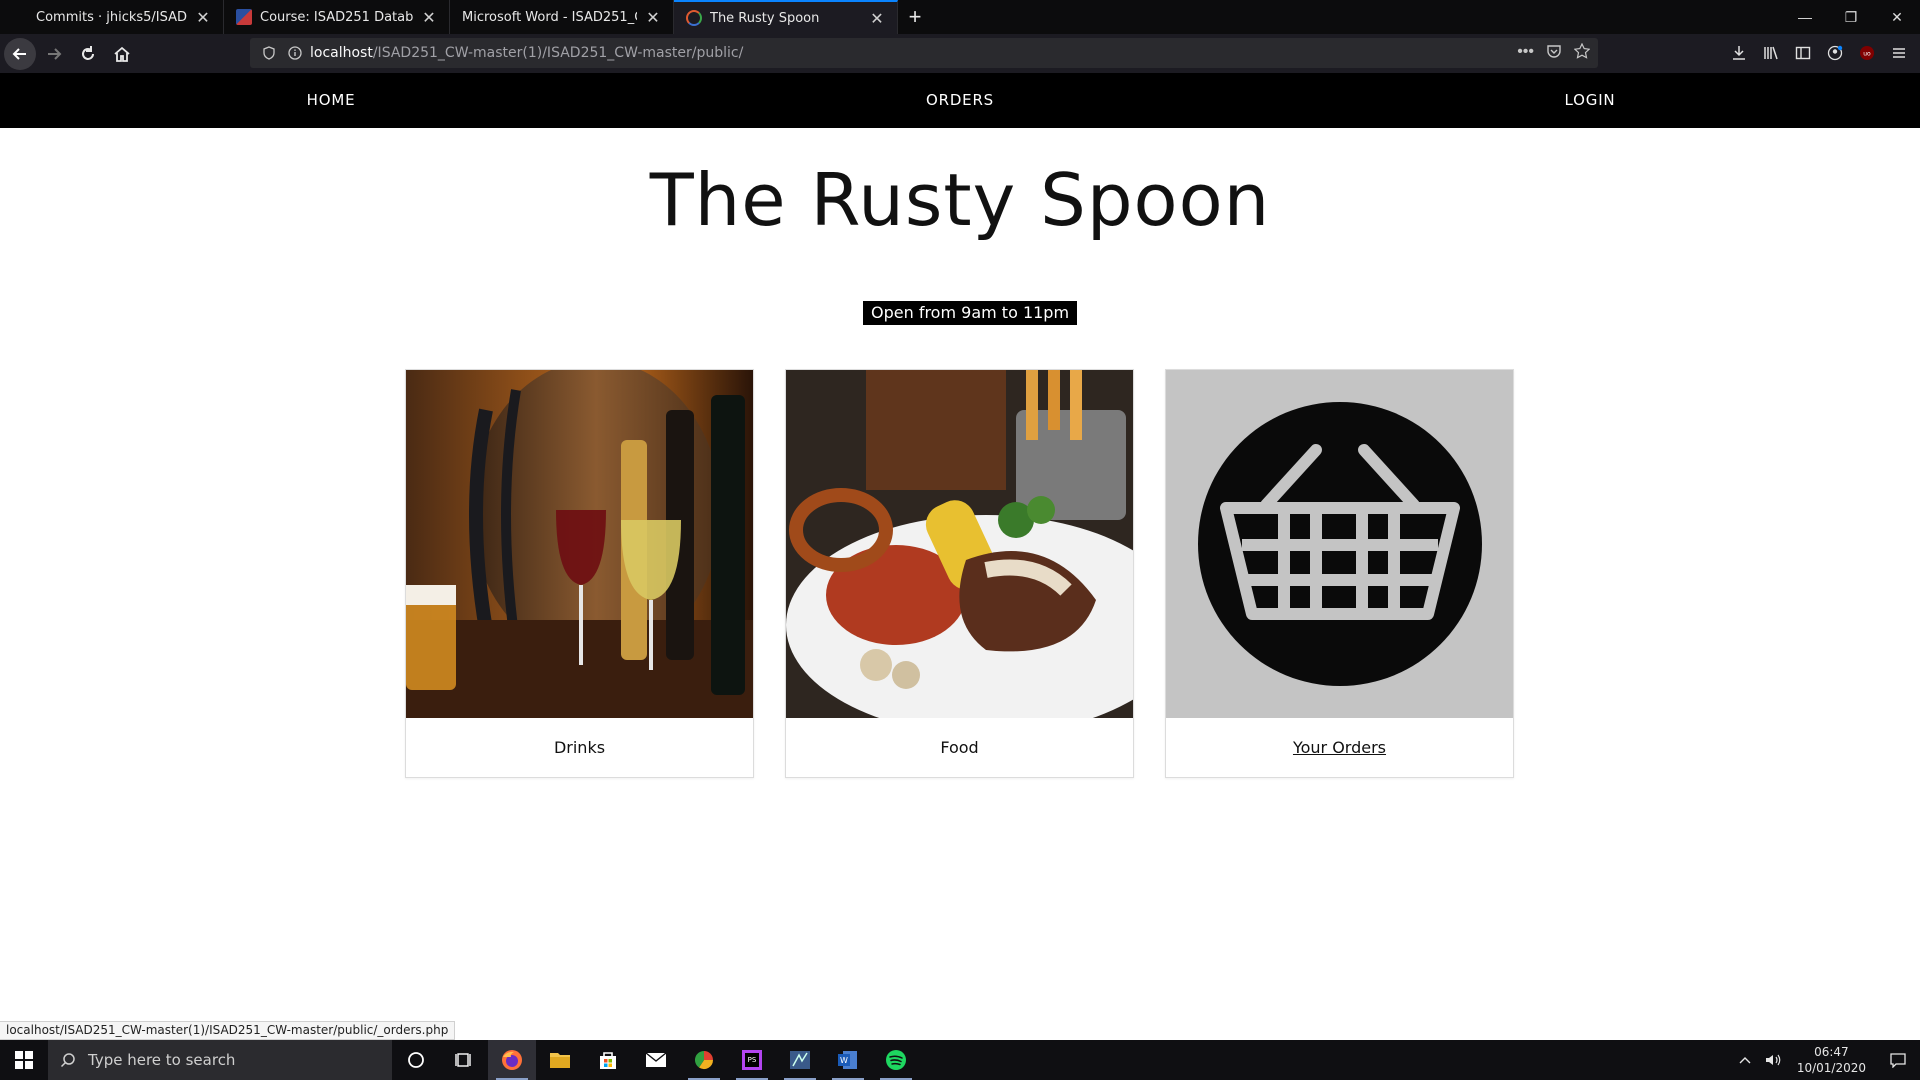  I want to click on pocket-icon, so click(1554, 53).